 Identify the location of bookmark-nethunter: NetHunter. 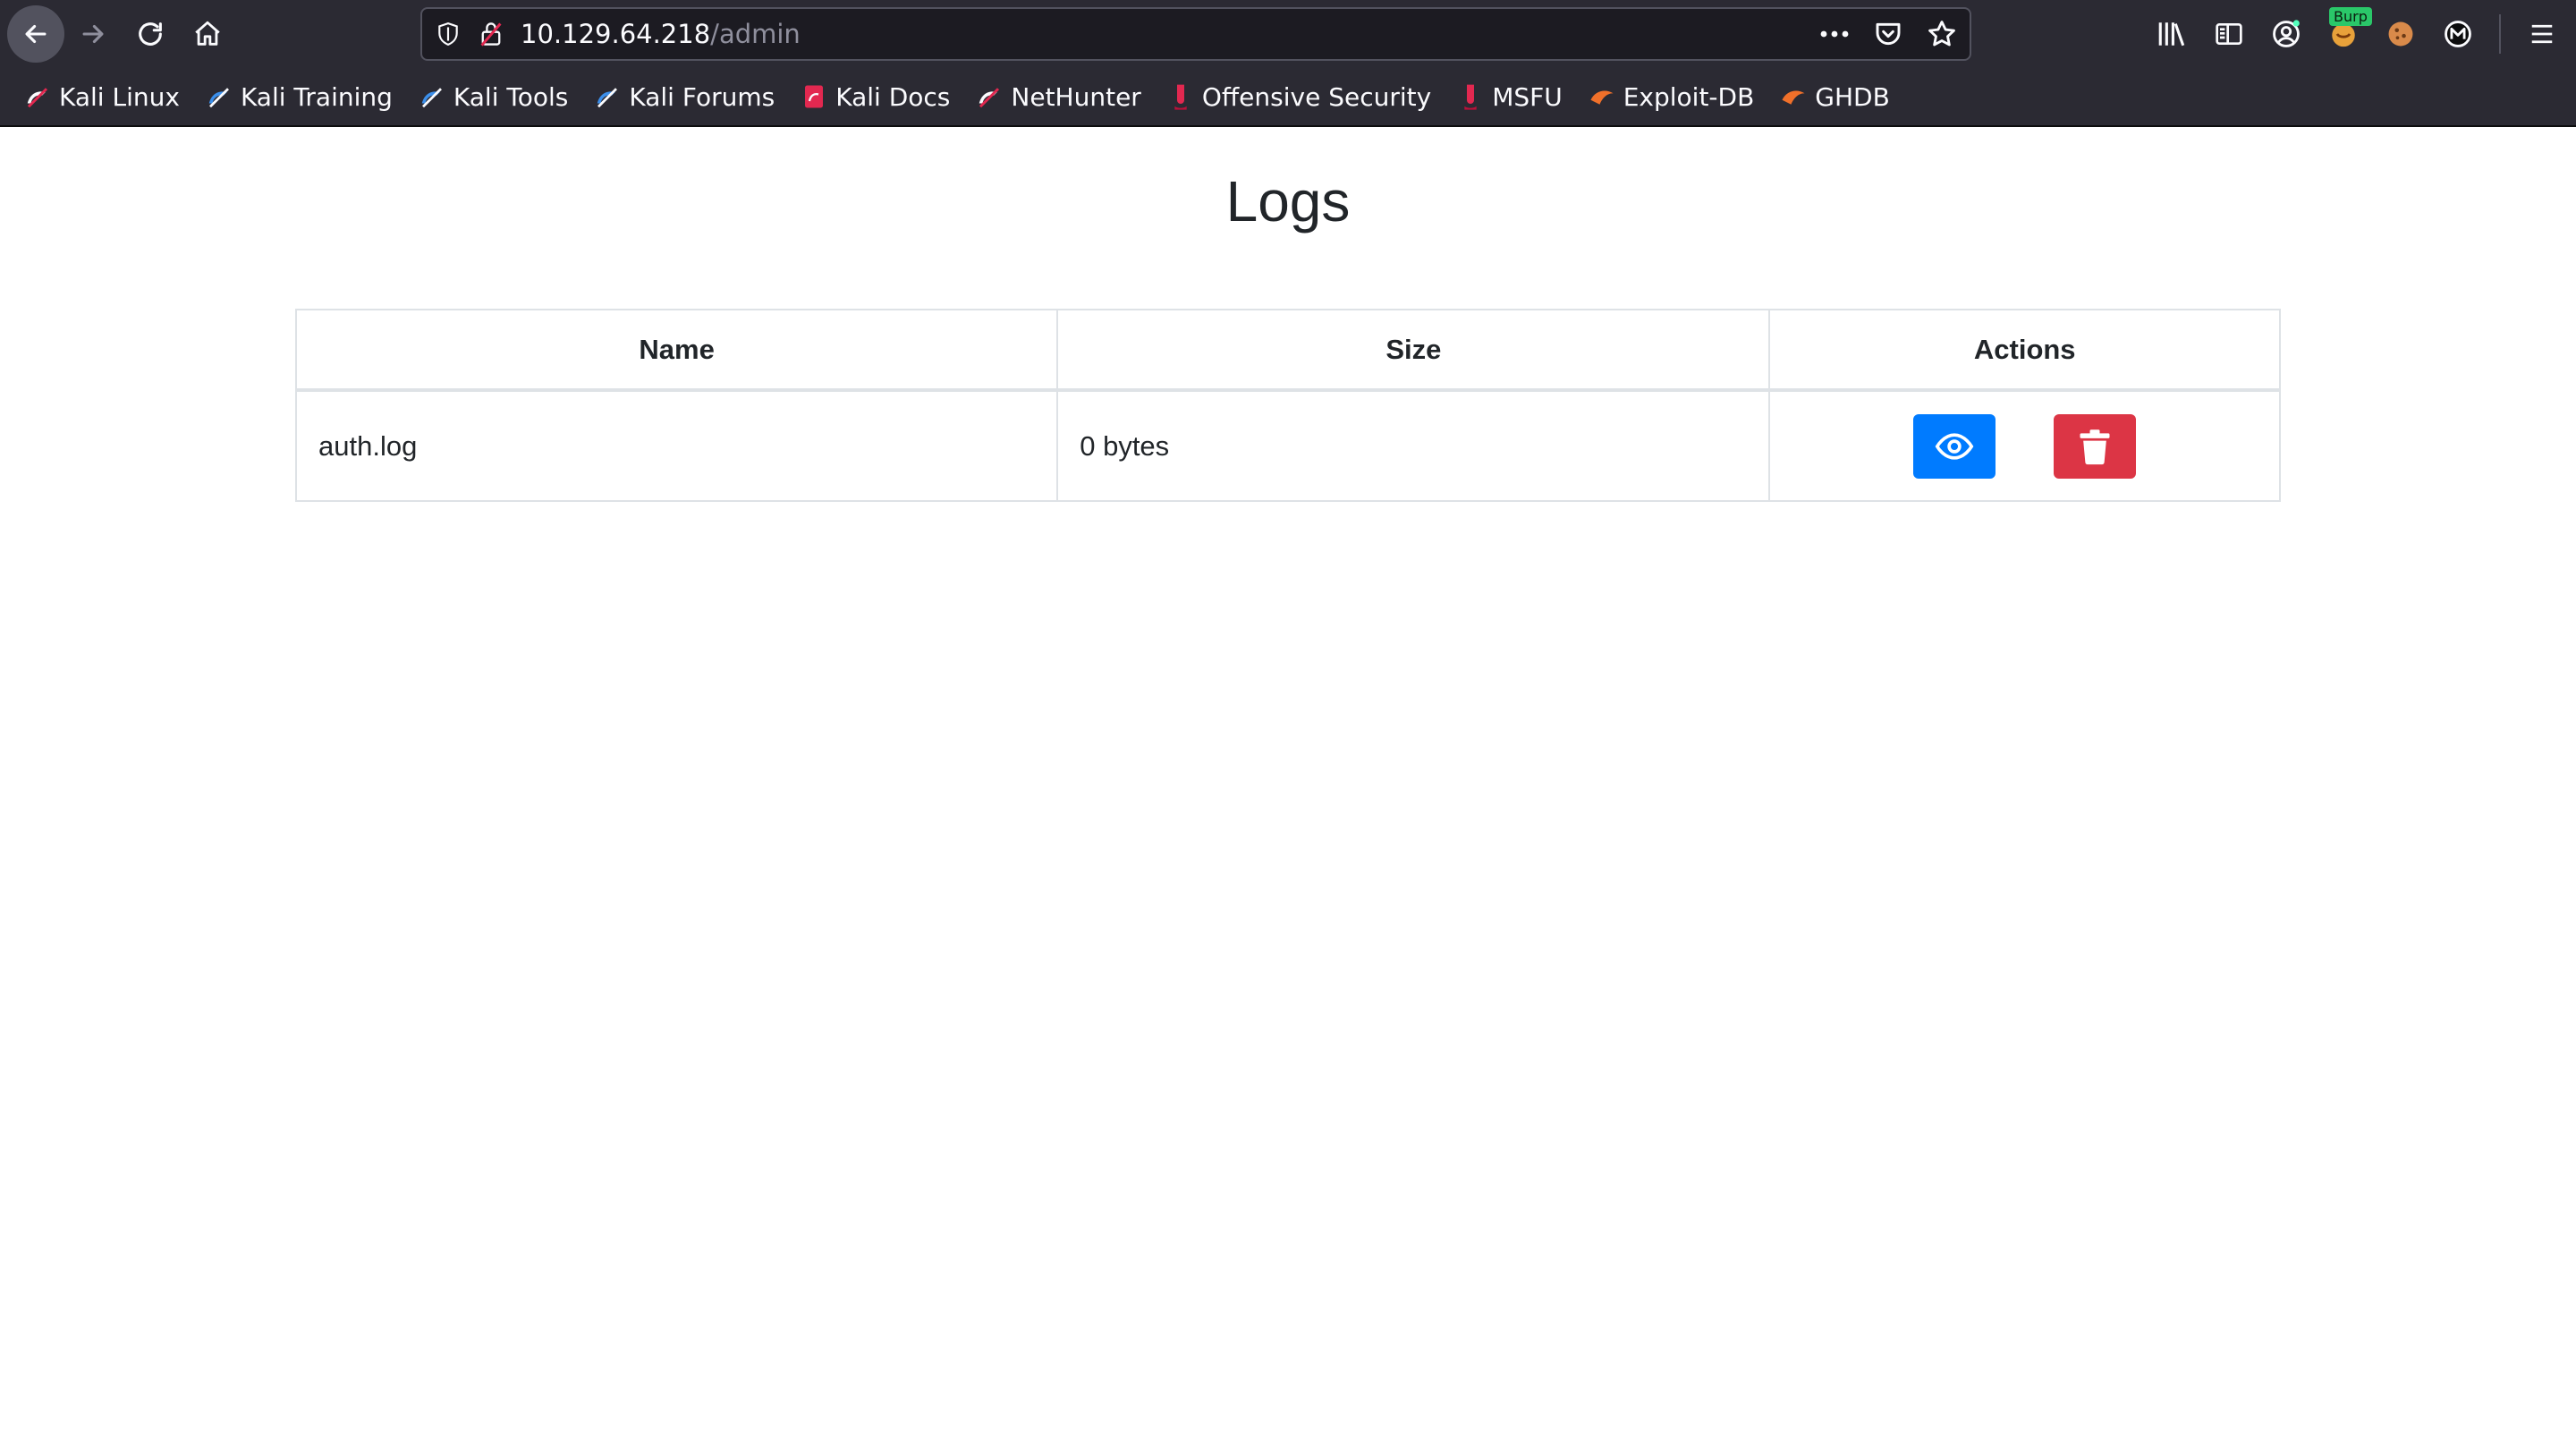
(1058, 97).